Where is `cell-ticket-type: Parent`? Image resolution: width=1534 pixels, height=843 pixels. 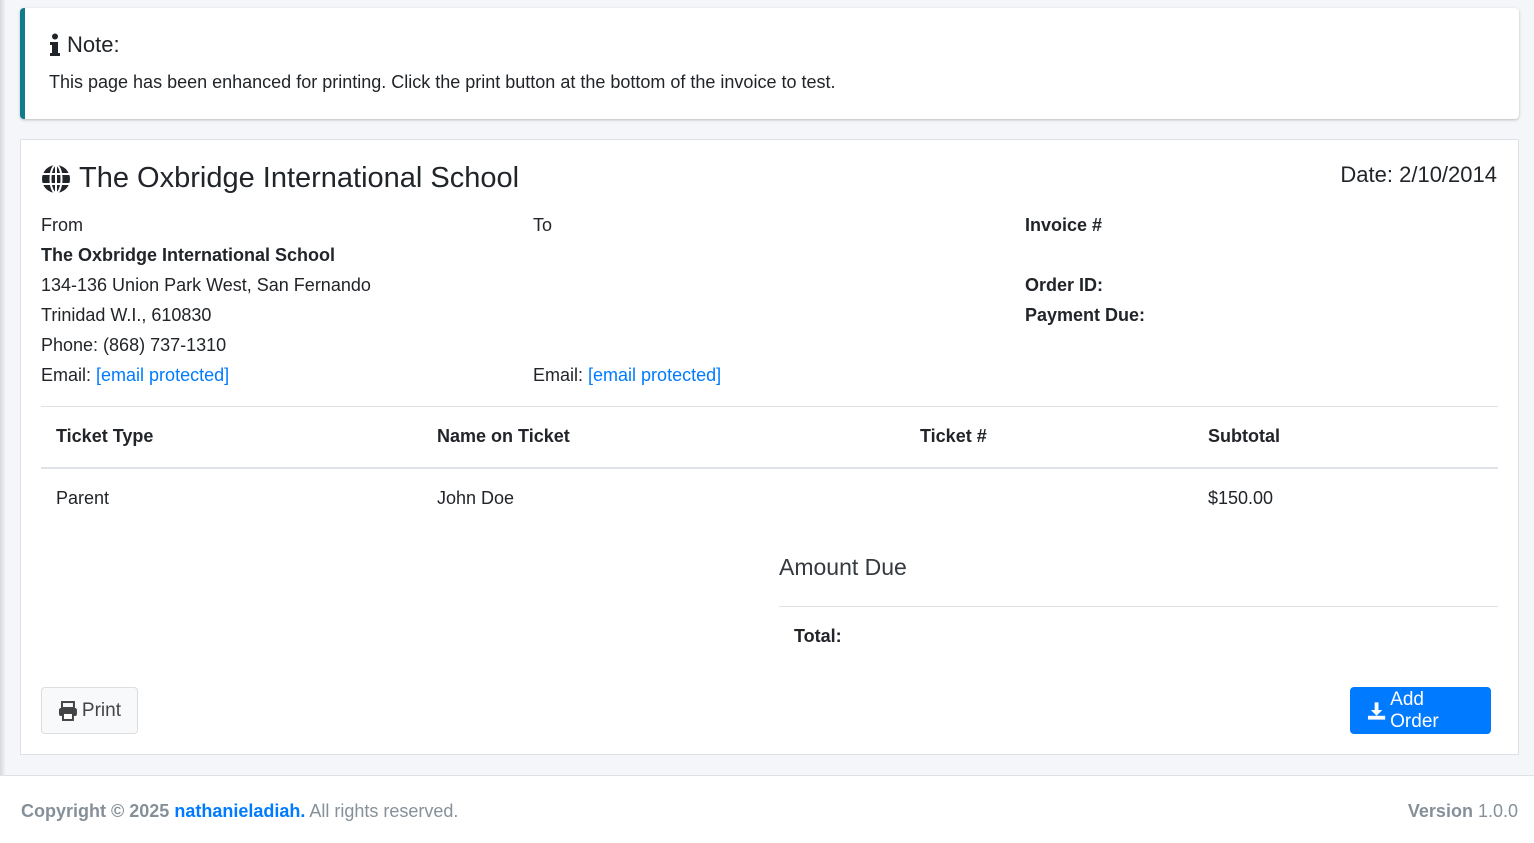
cell-ticket-type: Parent is located at coordinates (83, 498).